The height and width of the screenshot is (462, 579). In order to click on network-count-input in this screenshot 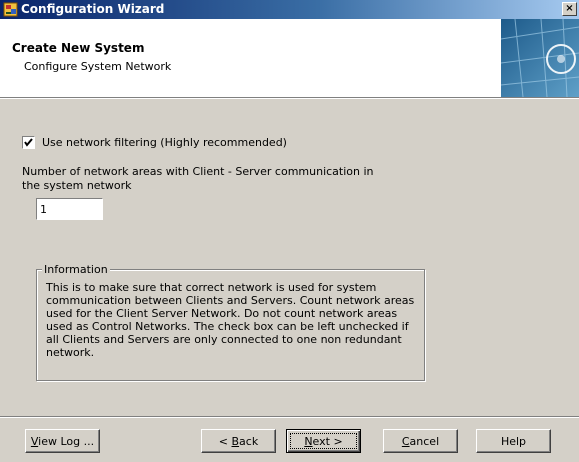, I will do `click(69, 209)`.